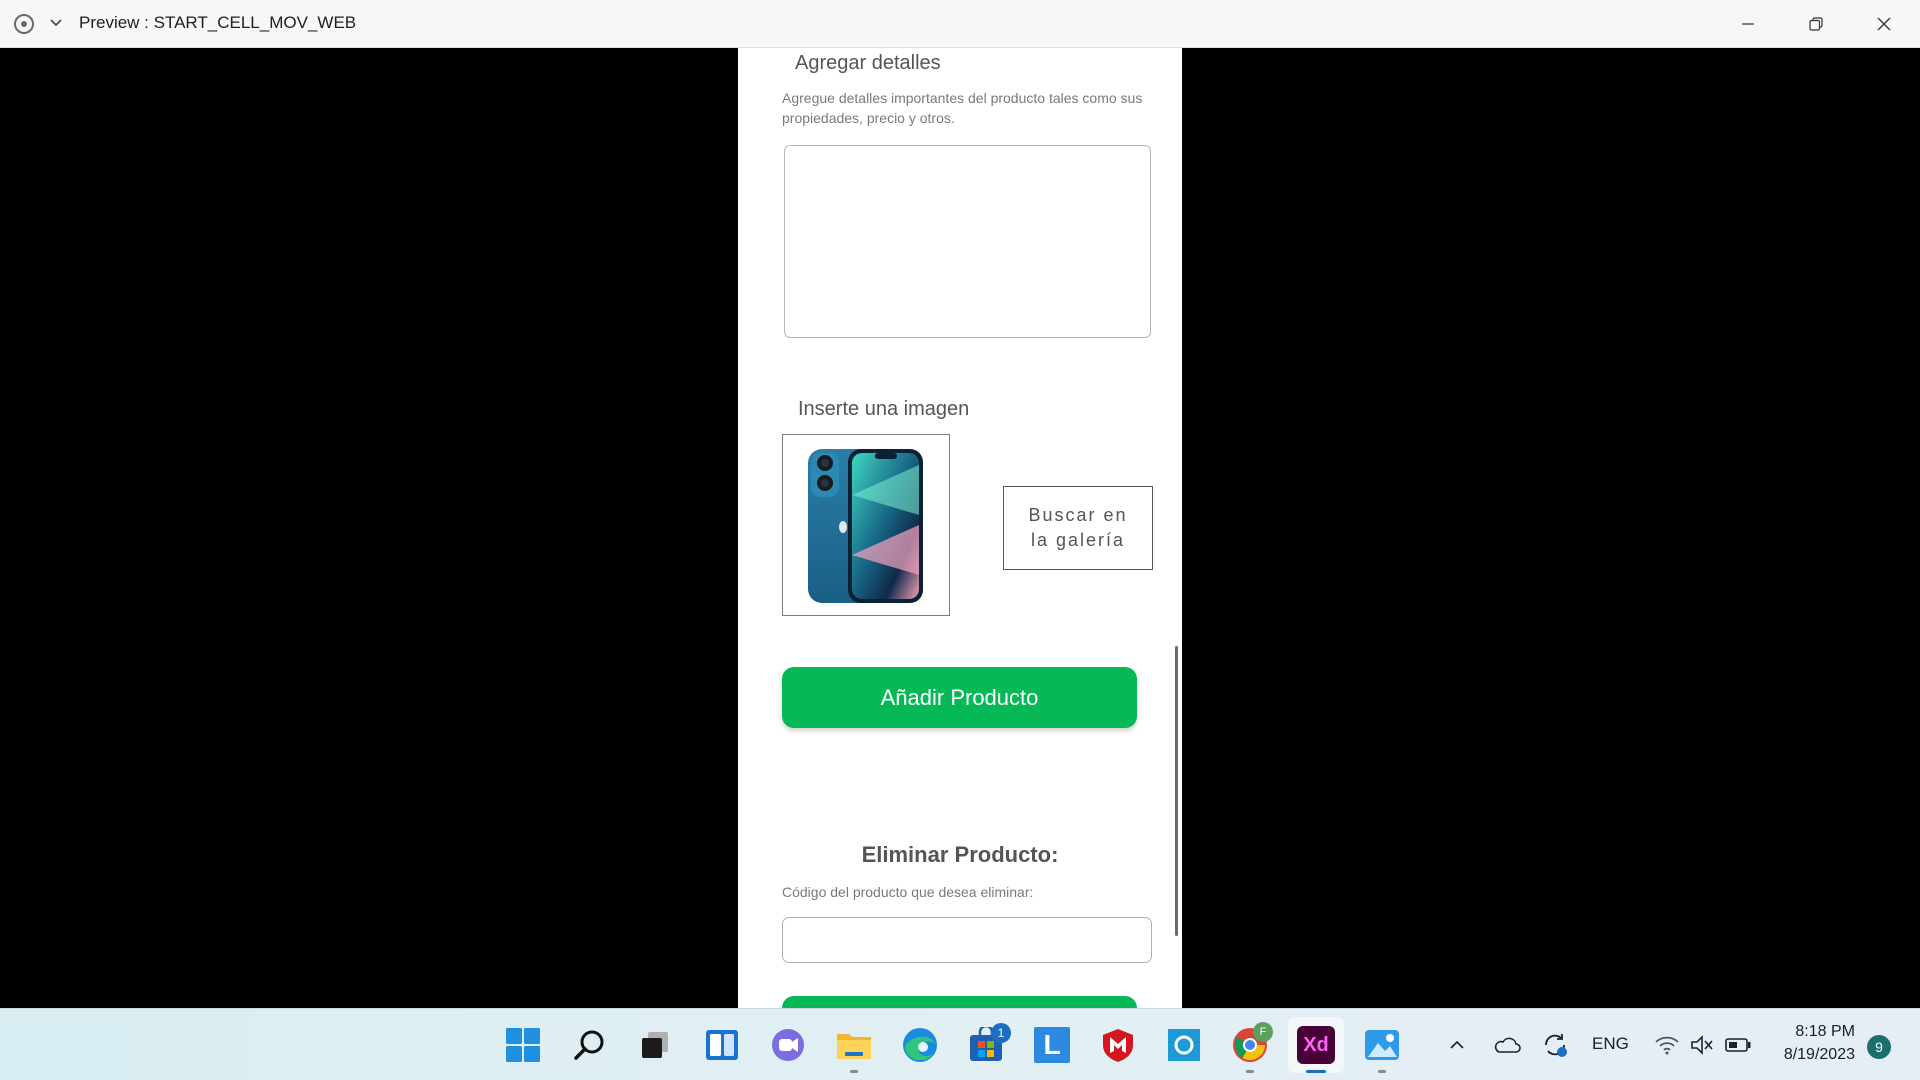 This screenshot has width=1920, height=1080. Describe the element at coordinates (967, 241) in the screenshot. I see `details-textarea` at that location.